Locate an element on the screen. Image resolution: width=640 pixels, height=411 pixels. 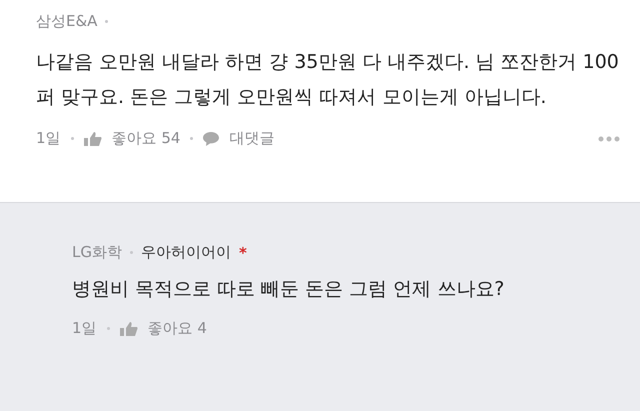
comment-text: 나같음 오만원 내달라 하면 걍 35만원 다 내주겠다. 님 쪼잔한거 100퍼 맞구요. 돈은 그렇게 오만원씩 따져서 모이는게 아닙니다. is located at coordinates (328, 80).